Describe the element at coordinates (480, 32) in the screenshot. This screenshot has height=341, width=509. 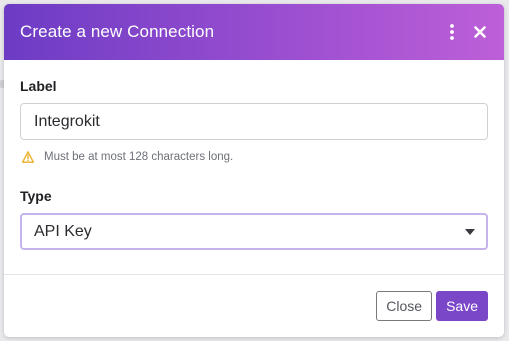
I see `close-icon` at that location.